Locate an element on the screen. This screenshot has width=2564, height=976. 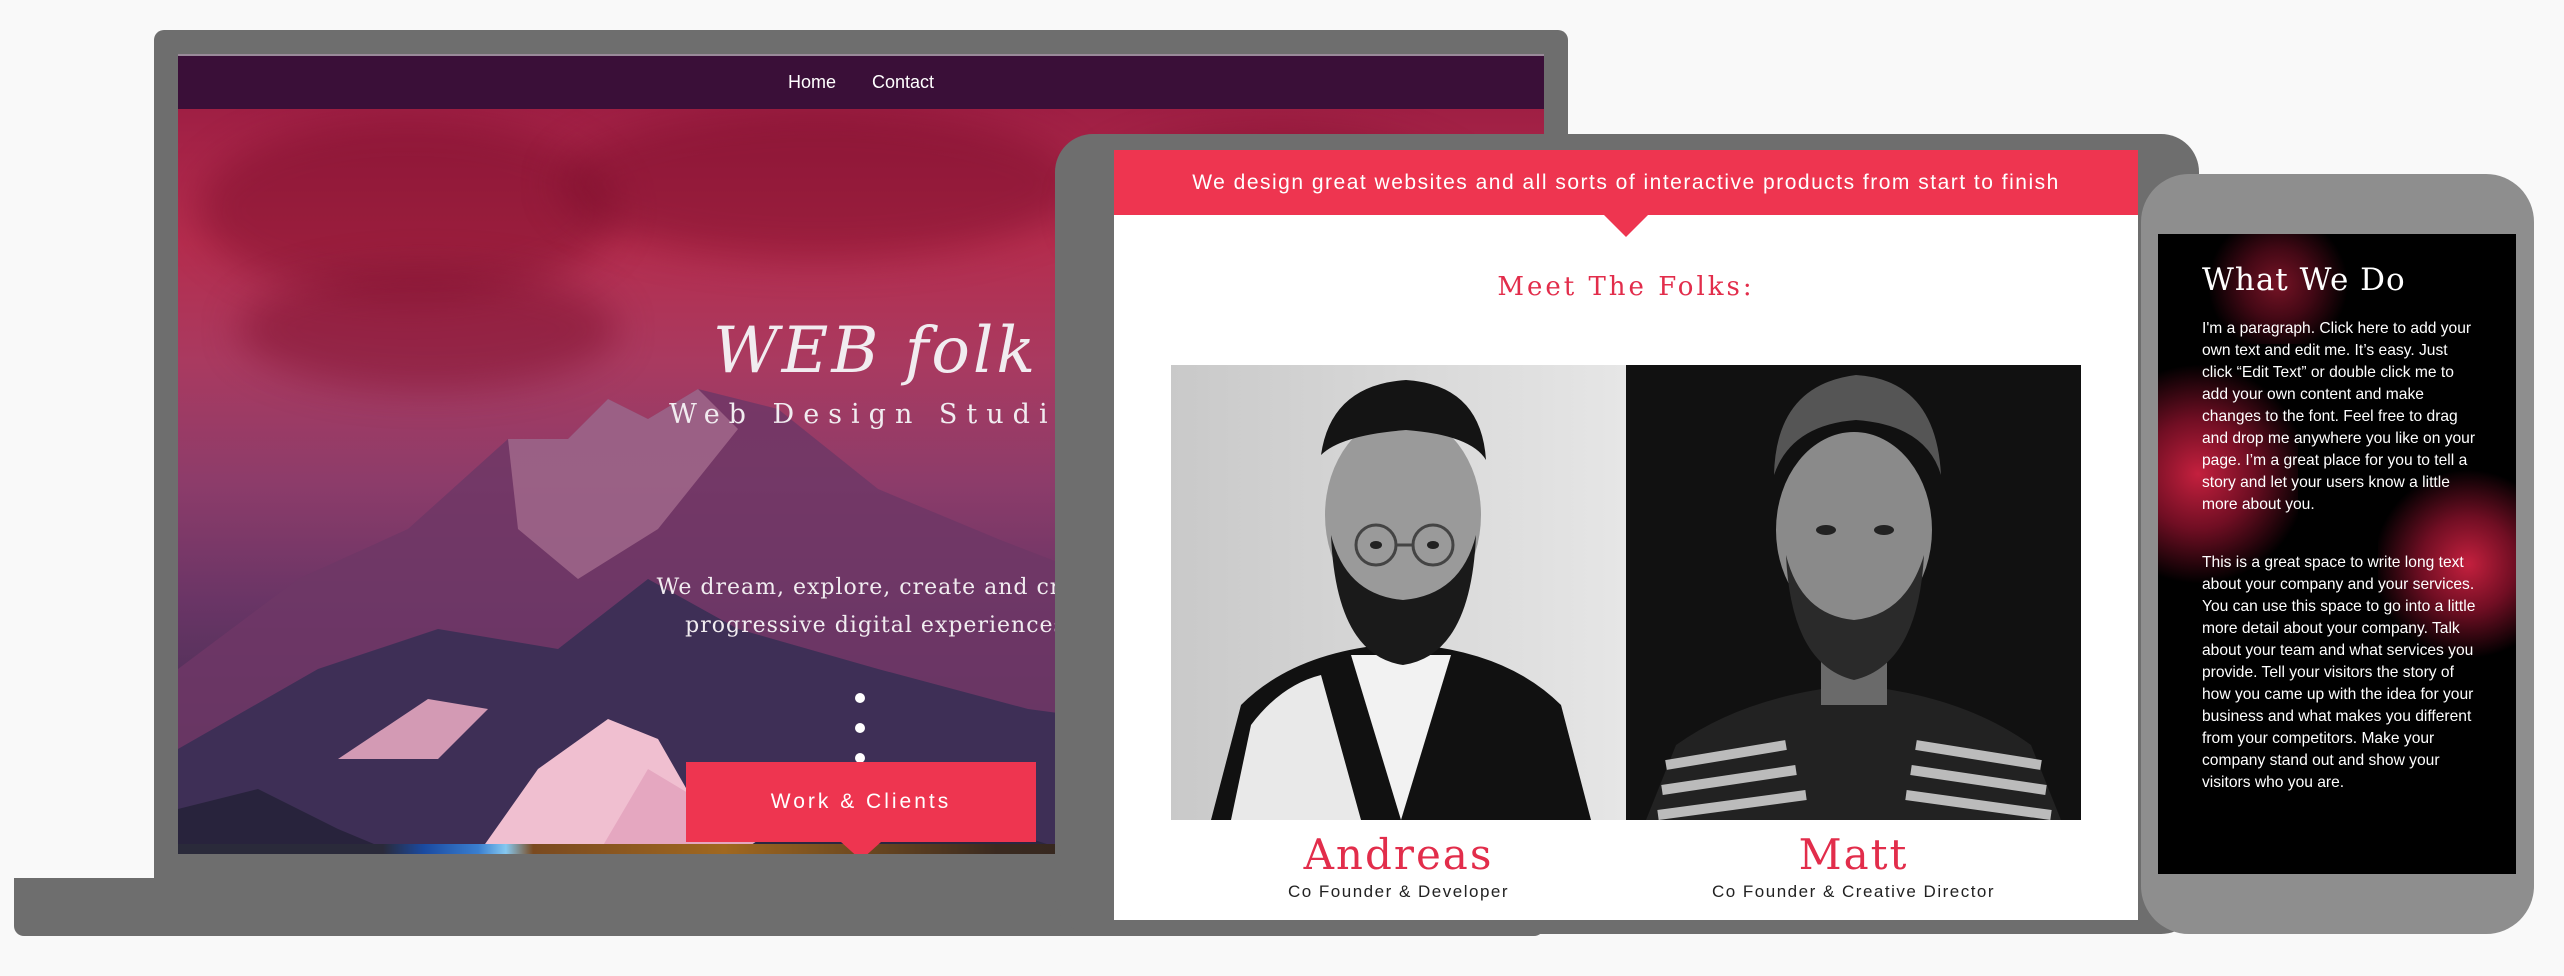
person-role-andreas: Co Founder & Developer is located at coordinates (1398, 891).